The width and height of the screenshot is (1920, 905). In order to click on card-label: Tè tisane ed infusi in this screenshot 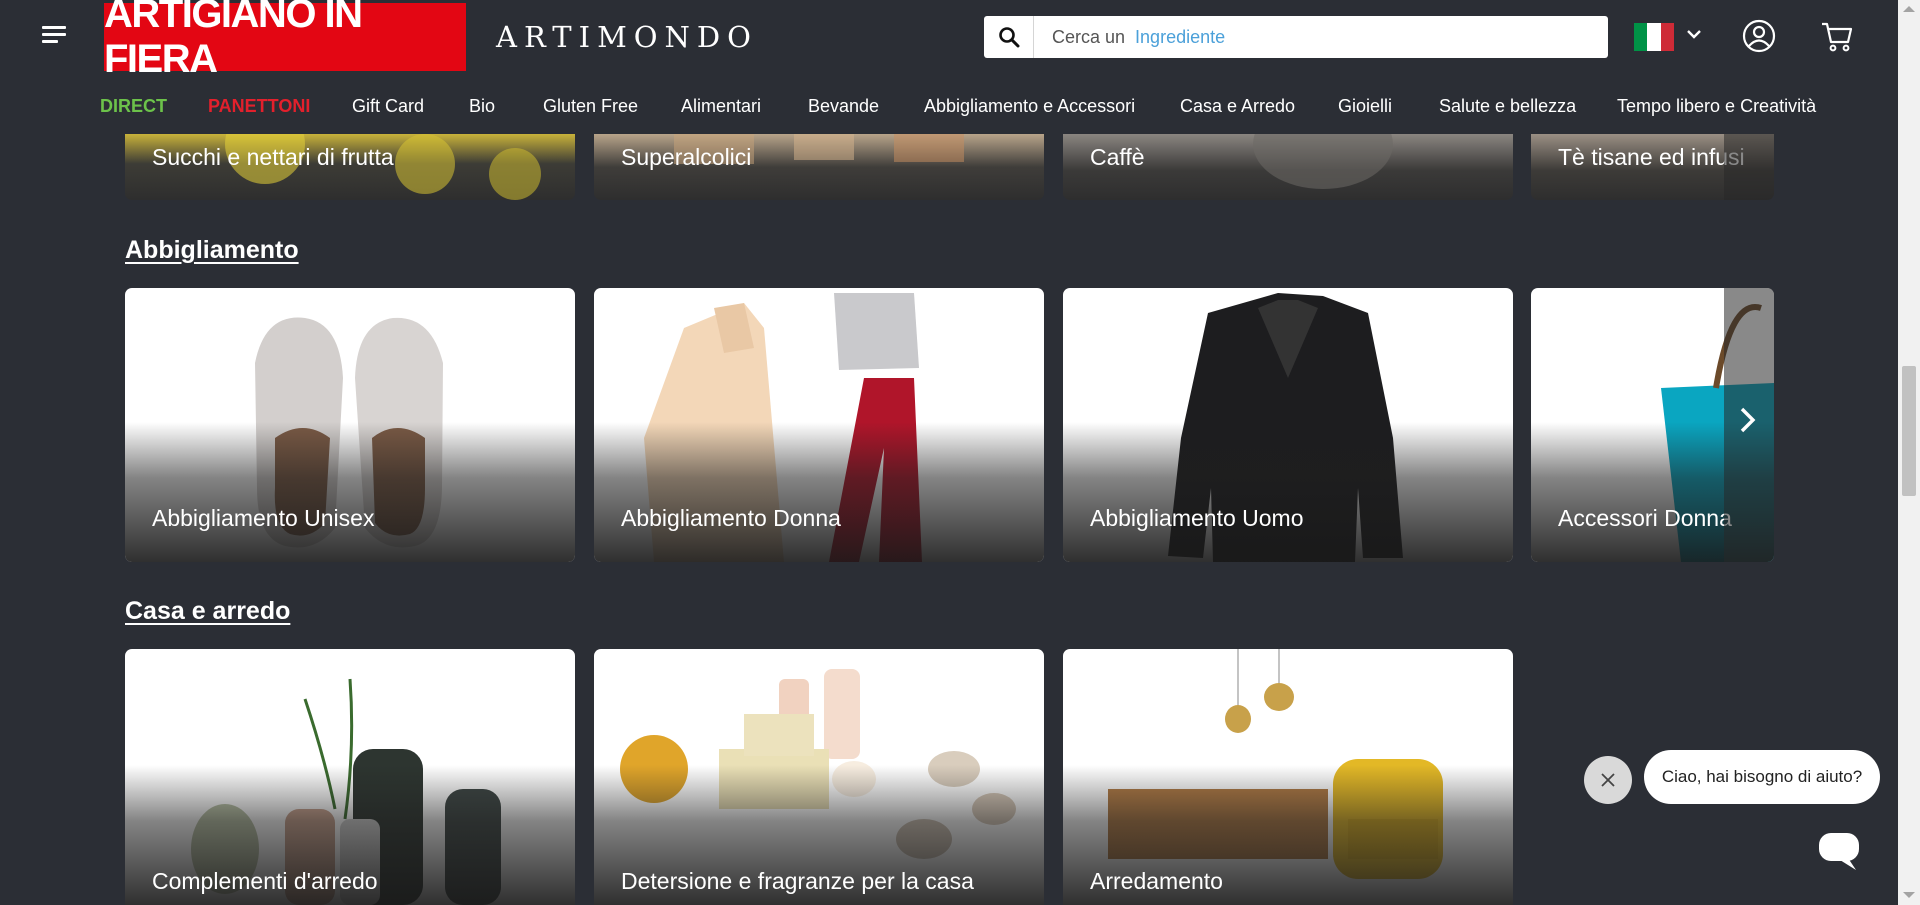, I will do `click(1651, 157)`.